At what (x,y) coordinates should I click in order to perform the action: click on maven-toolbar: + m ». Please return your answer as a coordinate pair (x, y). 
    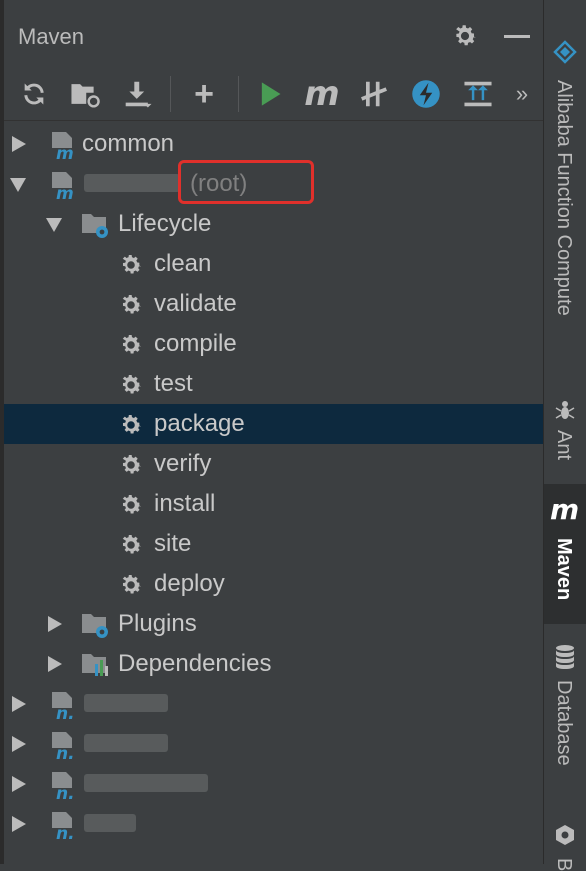
    Looking at the image, I should click on (273, 95).